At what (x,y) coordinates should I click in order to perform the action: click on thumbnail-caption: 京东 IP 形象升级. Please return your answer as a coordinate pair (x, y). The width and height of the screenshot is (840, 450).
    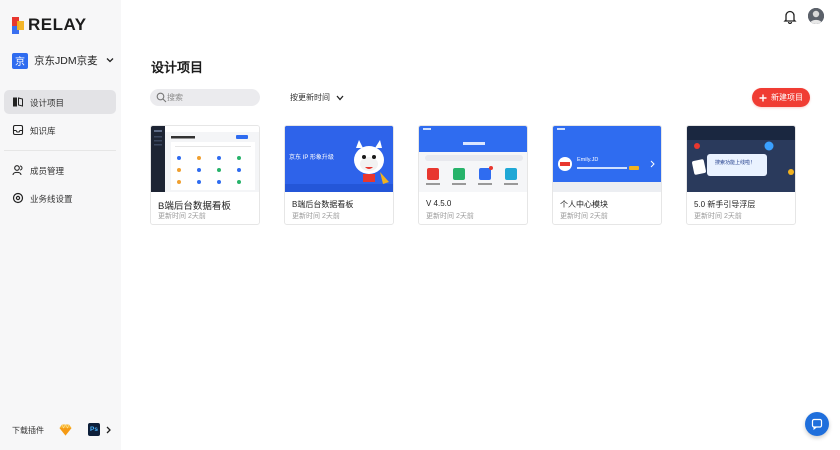
    Looking at the image, I should click on (311, 158).